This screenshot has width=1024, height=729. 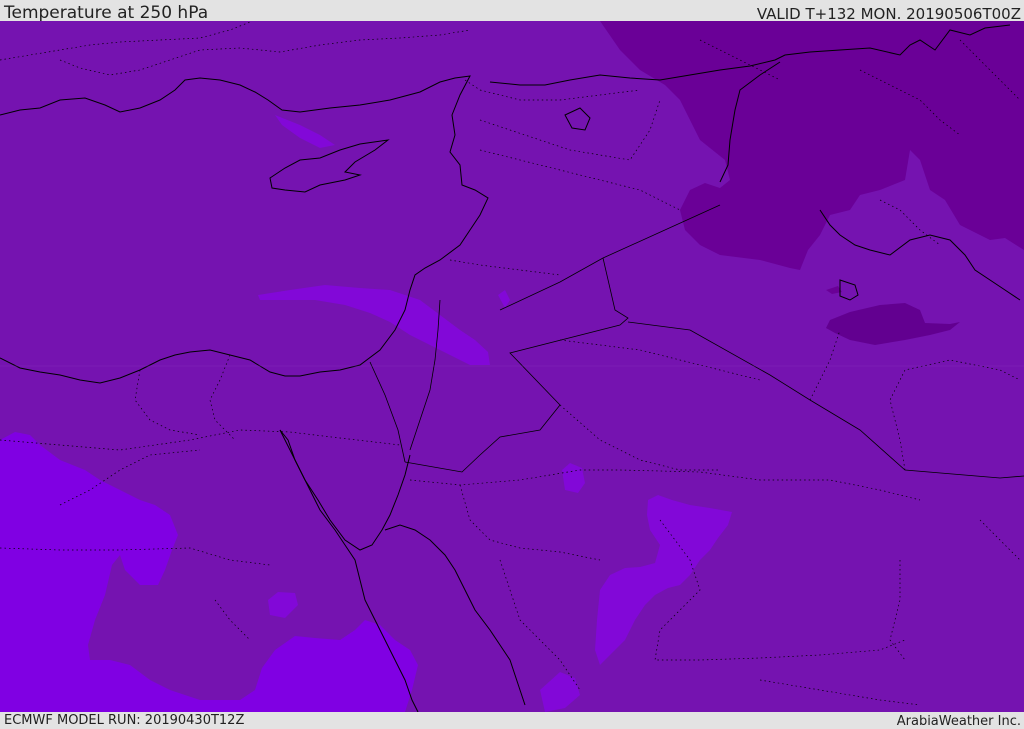 What do you see at coordinates (106, 13) in the screenshot?
I see `map-title: Temperature at 250 hPa` at bounding box center [106, 13].